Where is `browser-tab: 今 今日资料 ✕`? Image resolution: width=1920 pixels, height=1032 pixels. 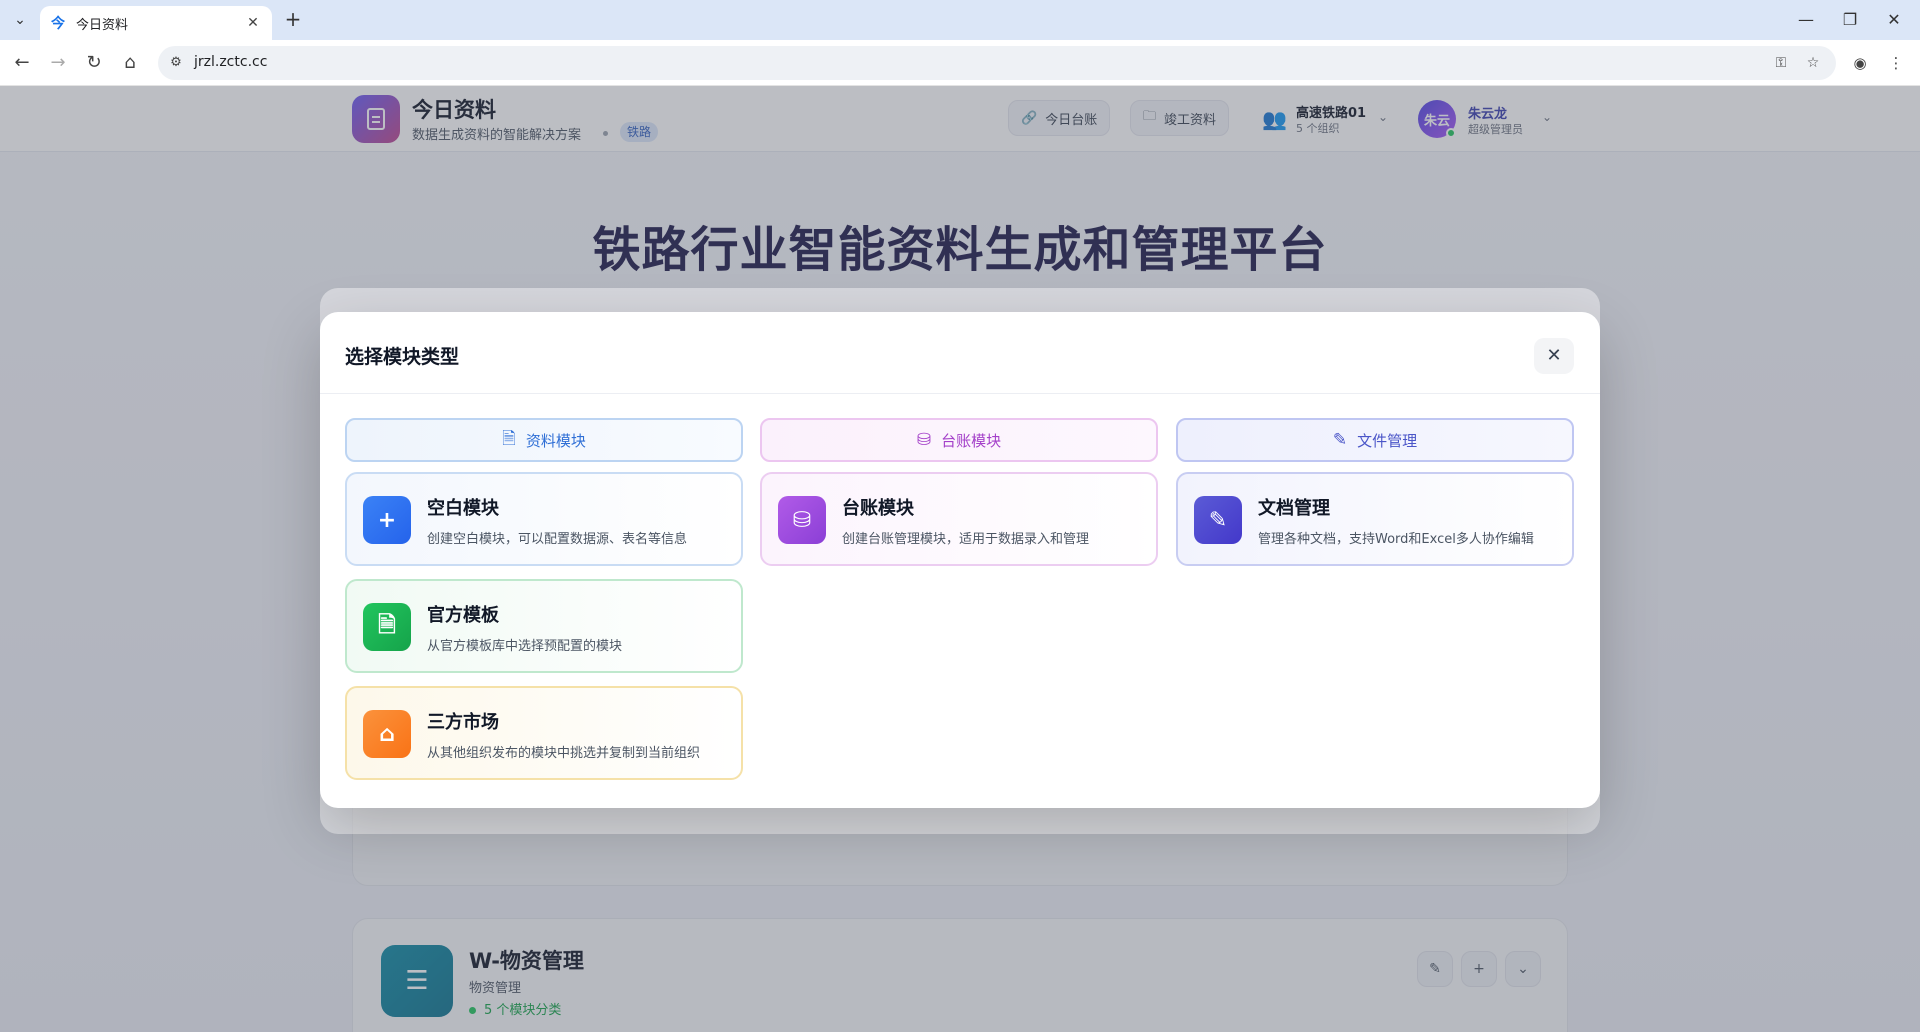
browser-tab: 今 今日资料 ✕ is located at coordinates (156, 23).